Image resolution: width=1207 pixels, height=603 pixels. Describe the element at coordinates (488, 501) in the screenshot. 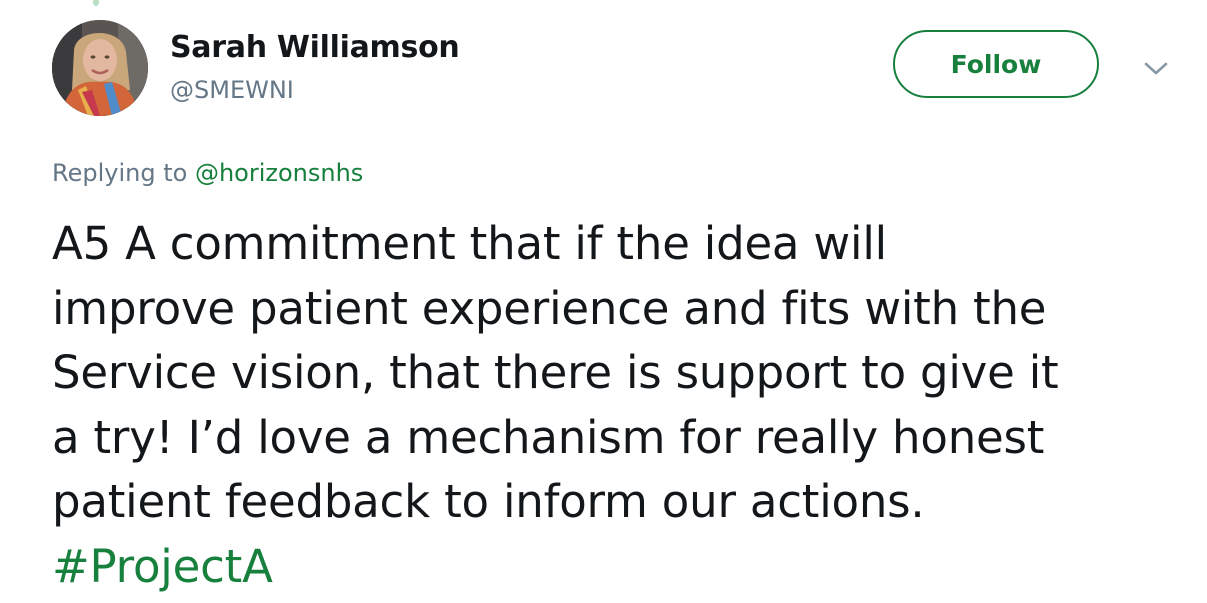

I see `tweet-text-line: patient feedback to inform our actions.` at that location.